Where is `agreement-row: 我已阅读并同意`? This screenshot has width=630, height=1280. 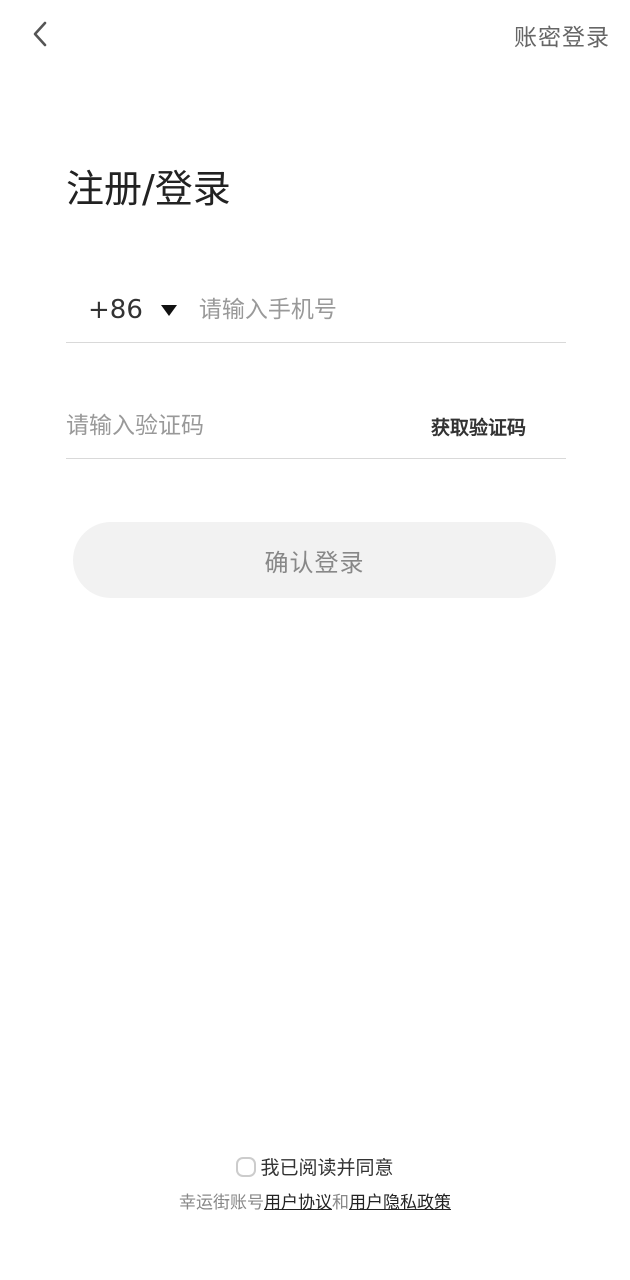 agreement-row: 我已阅读并同意 is located at coordinates (315, 1166).